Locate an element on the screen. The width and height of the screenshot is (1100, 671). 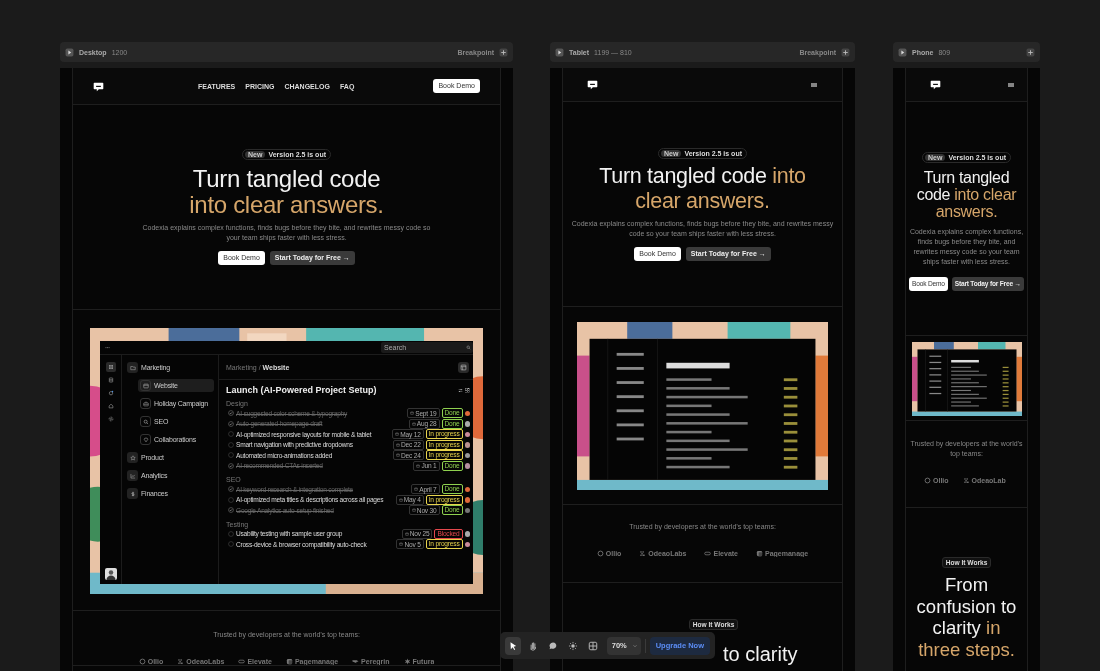
diamond-icon is located at coordinates (145, 439).